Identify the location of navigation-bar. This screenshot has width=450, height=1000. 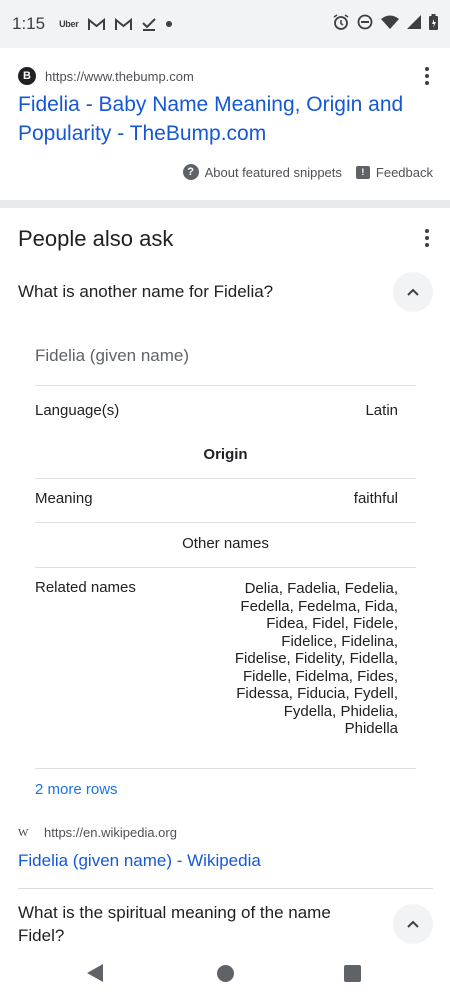
(225, 974).